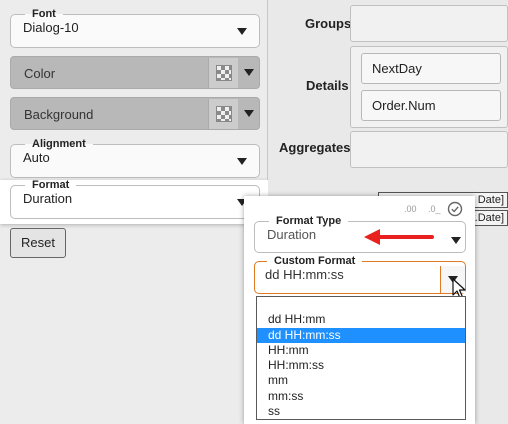 This screenshot has width=508, height=424. Describe the element at coordinates (327, 85) in the screenshot. I see `details-label: Details` at that location.